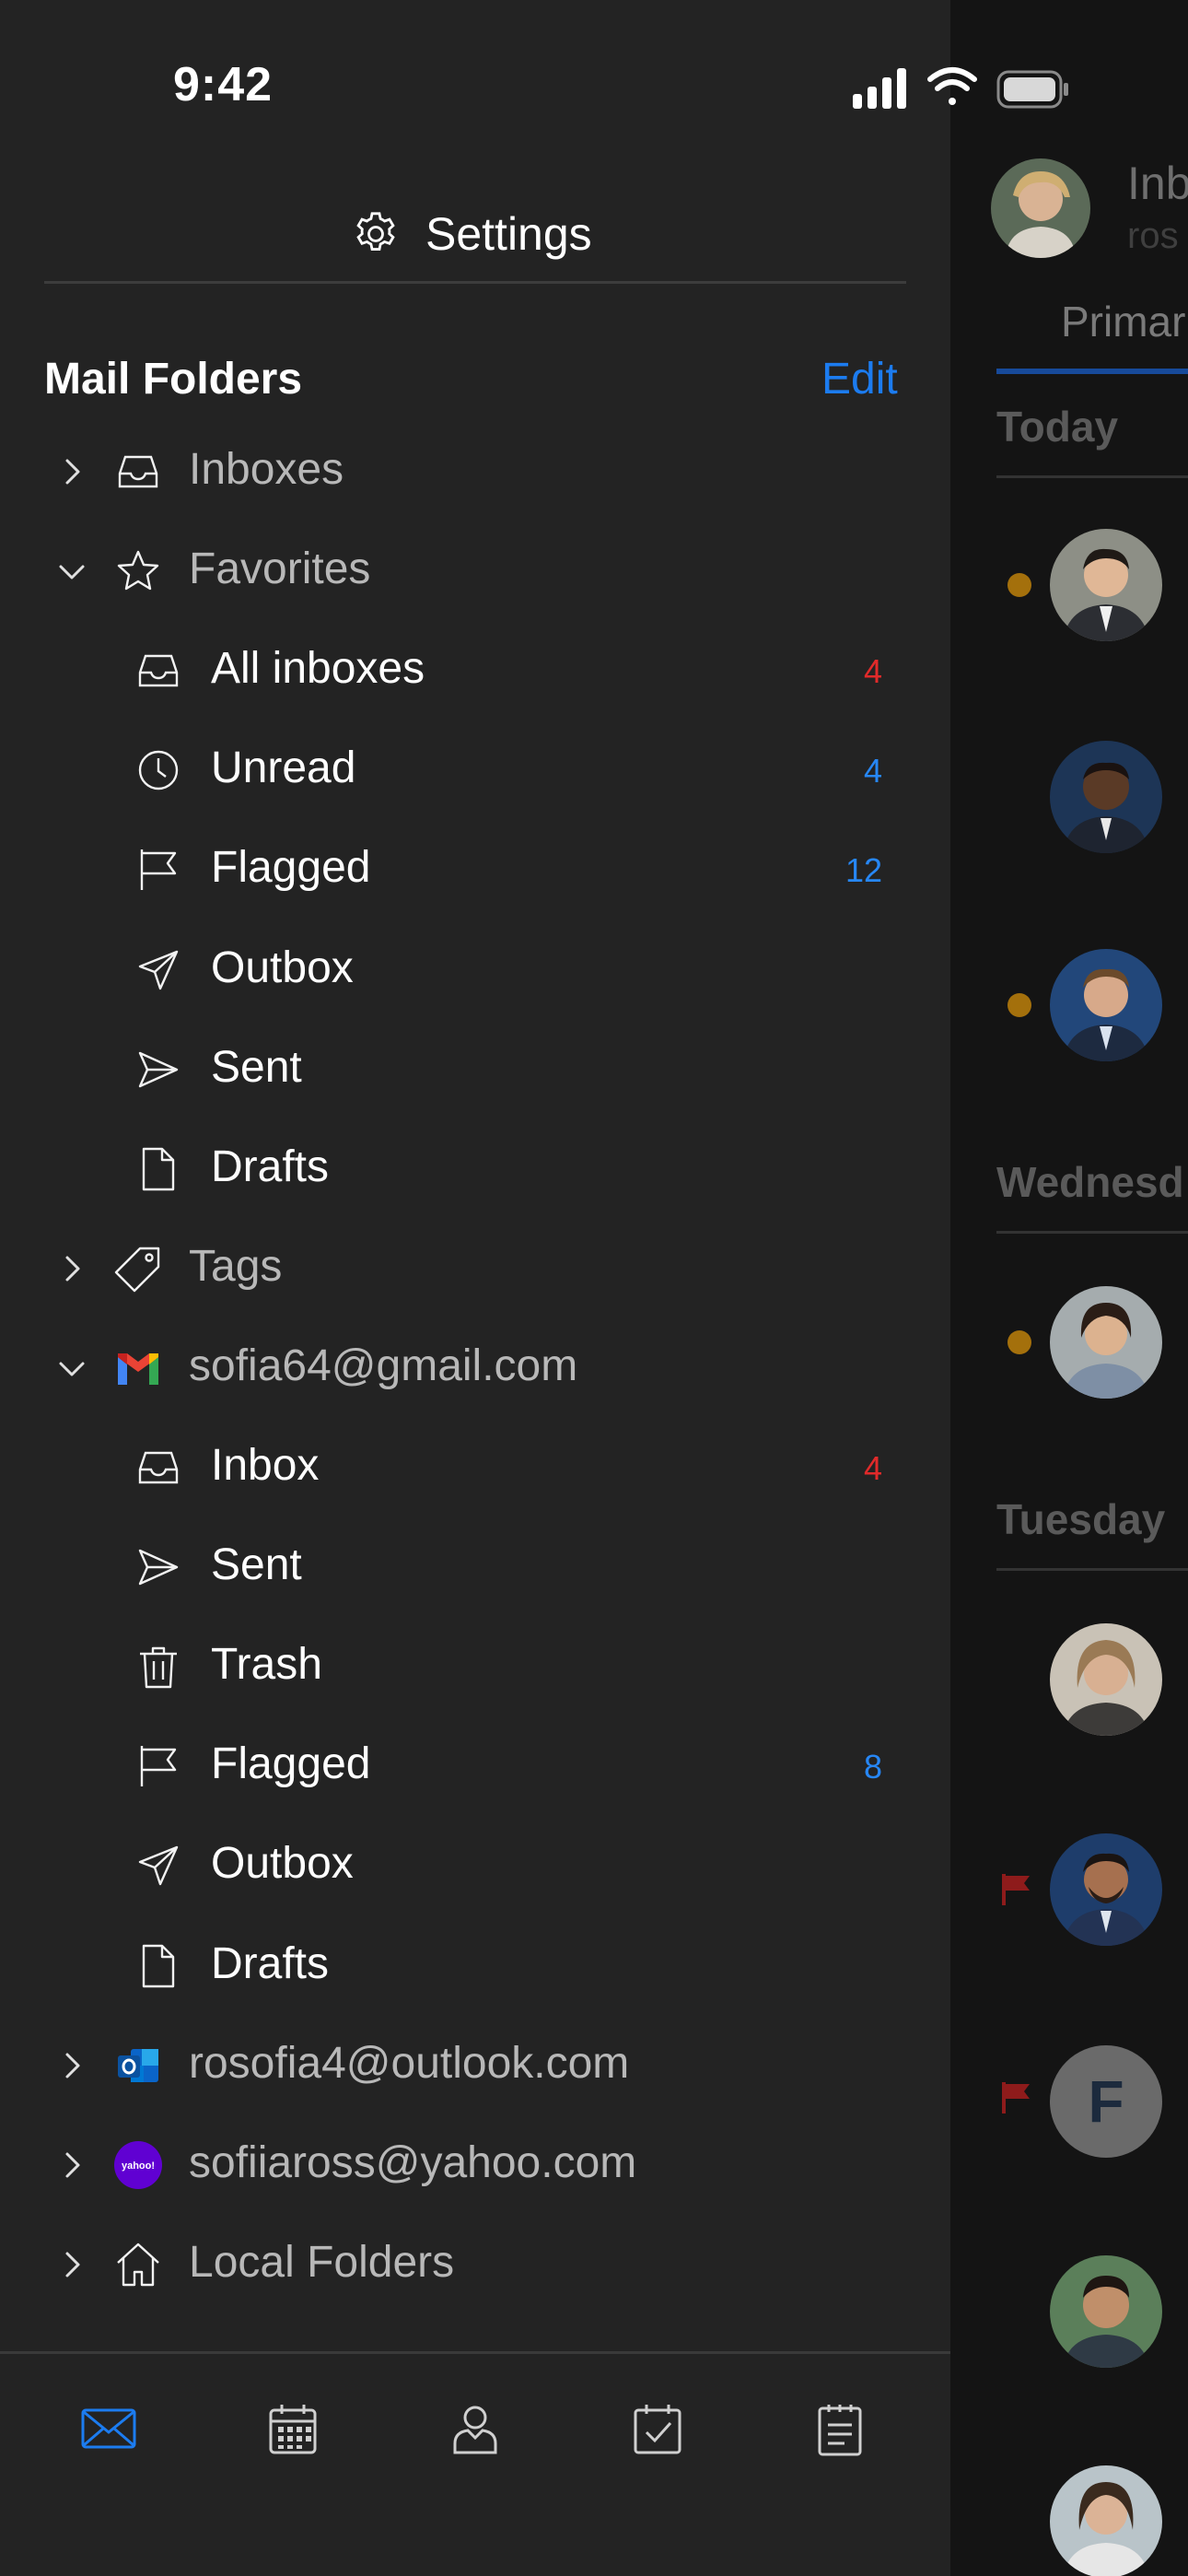  Describe the element at coordinates (410, 2063) in the screenshot. I see `folder-label: rosofia4@outlook.com` at that location.